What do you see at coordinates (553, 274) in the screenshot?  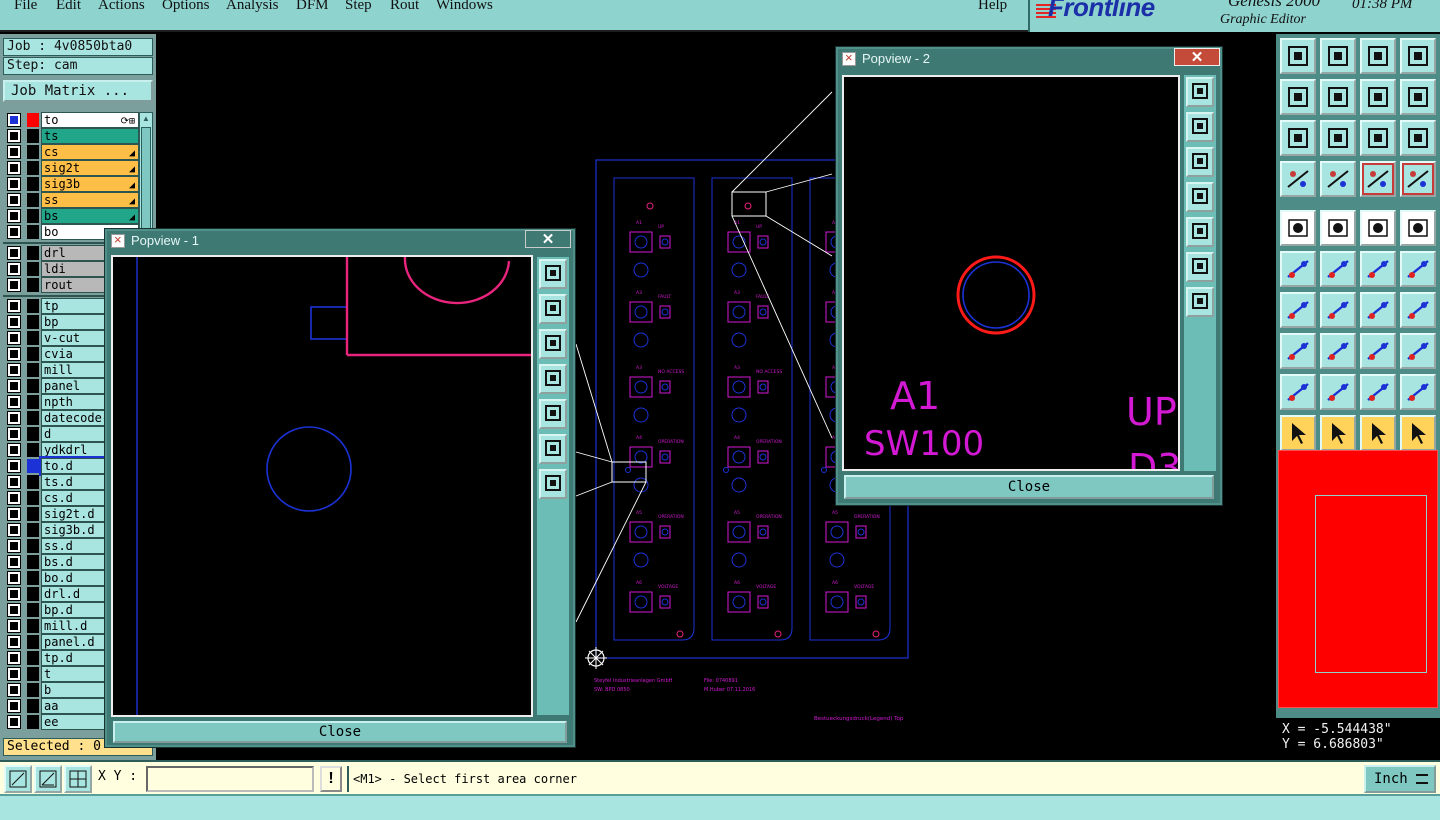 I see `pv1-zoom-home-button` at bounding box center [553, 274].